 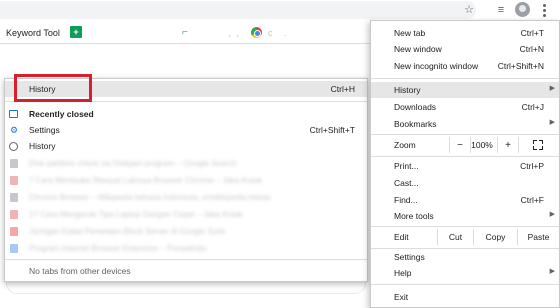 I want to click on recent-settings-item: ⚙ Settings Ctrl+Shift+T, so click(x=186, y=130).